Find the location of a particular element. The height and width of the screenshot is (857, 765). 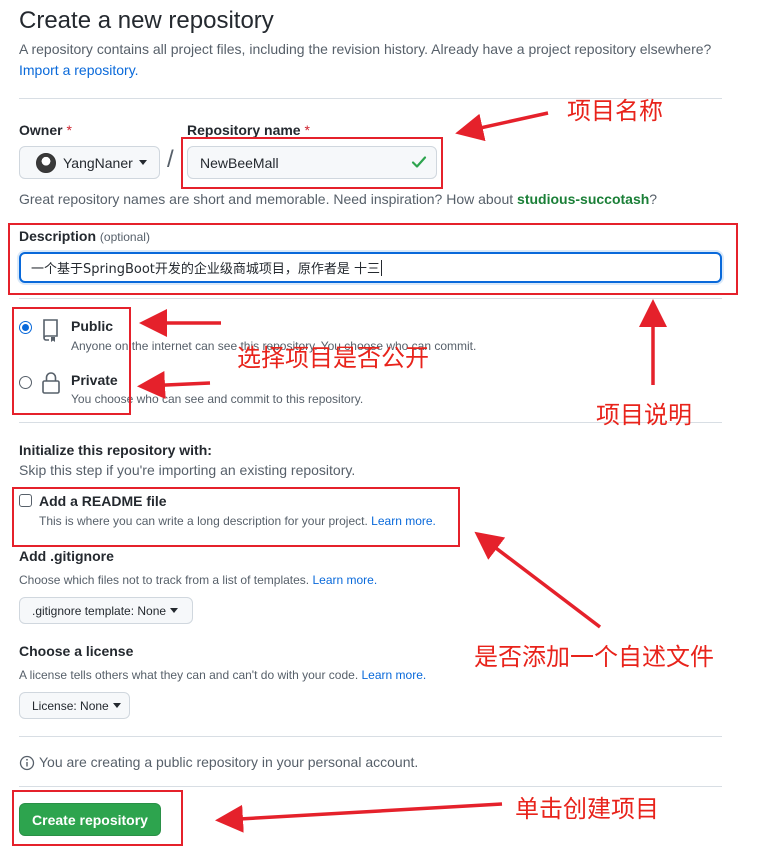

arrow-to-create is located at coordinates (359, 817).